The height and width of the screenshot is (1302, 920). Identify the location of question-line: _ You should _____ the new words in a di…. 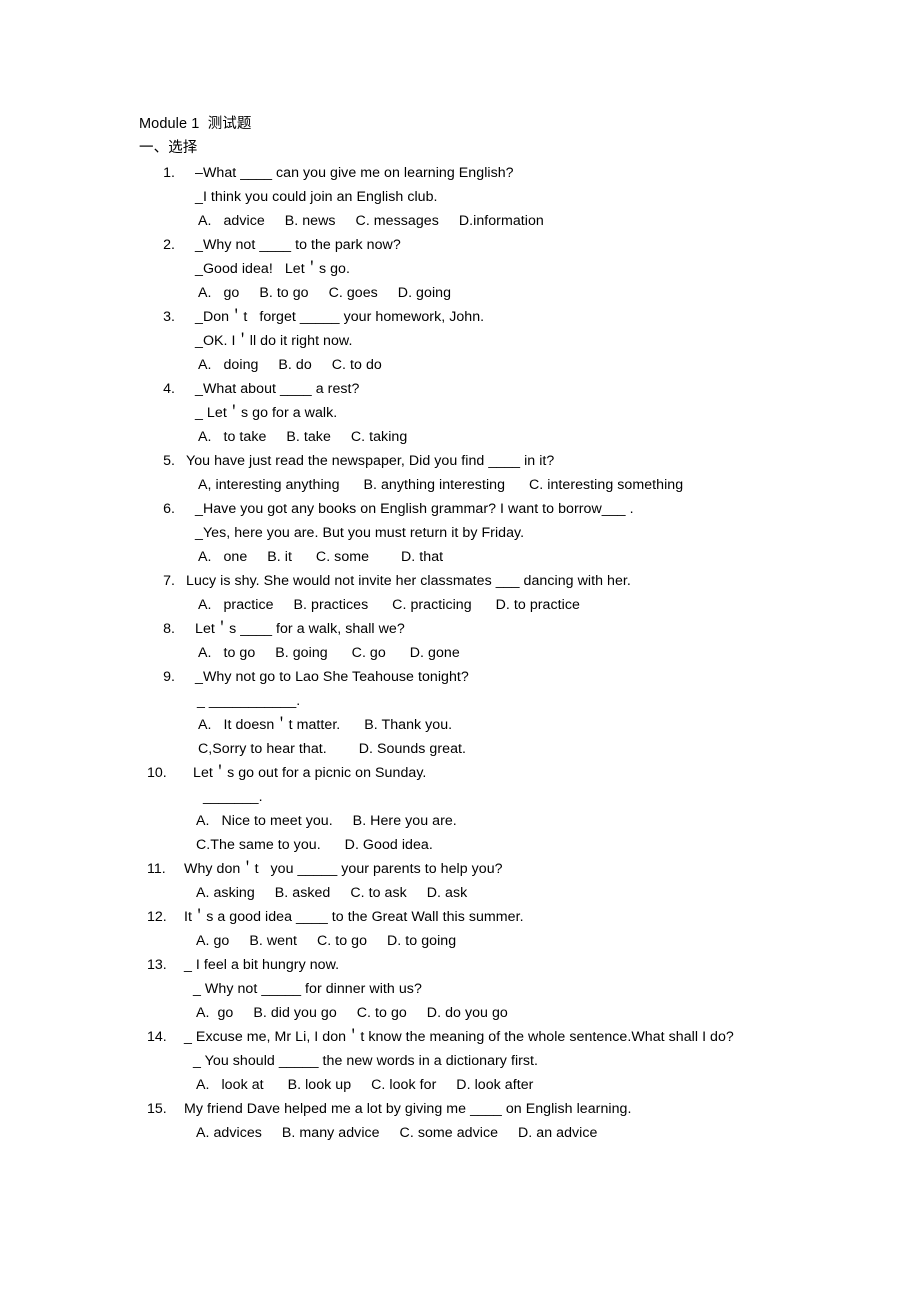
(366, 1061).